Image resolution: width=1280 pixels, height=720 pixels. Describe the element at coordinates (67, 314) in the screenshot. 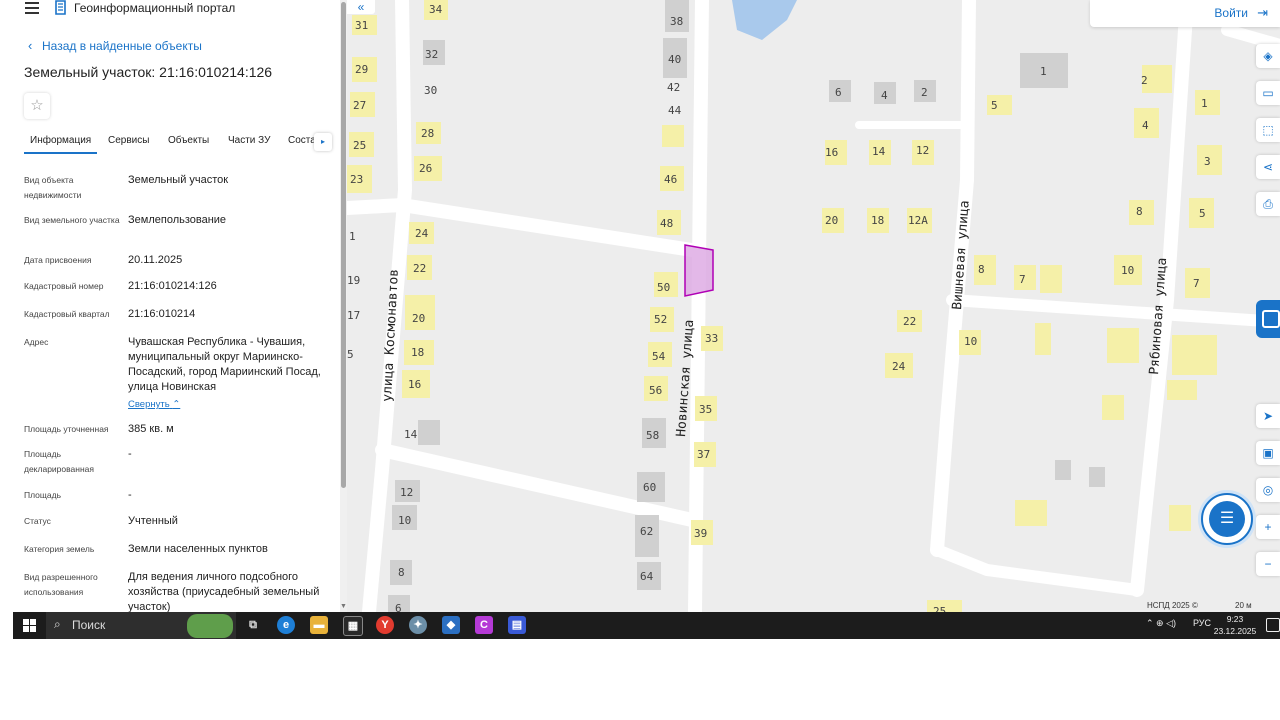

I see `detail-label: Кадастровый квартал` at that location.